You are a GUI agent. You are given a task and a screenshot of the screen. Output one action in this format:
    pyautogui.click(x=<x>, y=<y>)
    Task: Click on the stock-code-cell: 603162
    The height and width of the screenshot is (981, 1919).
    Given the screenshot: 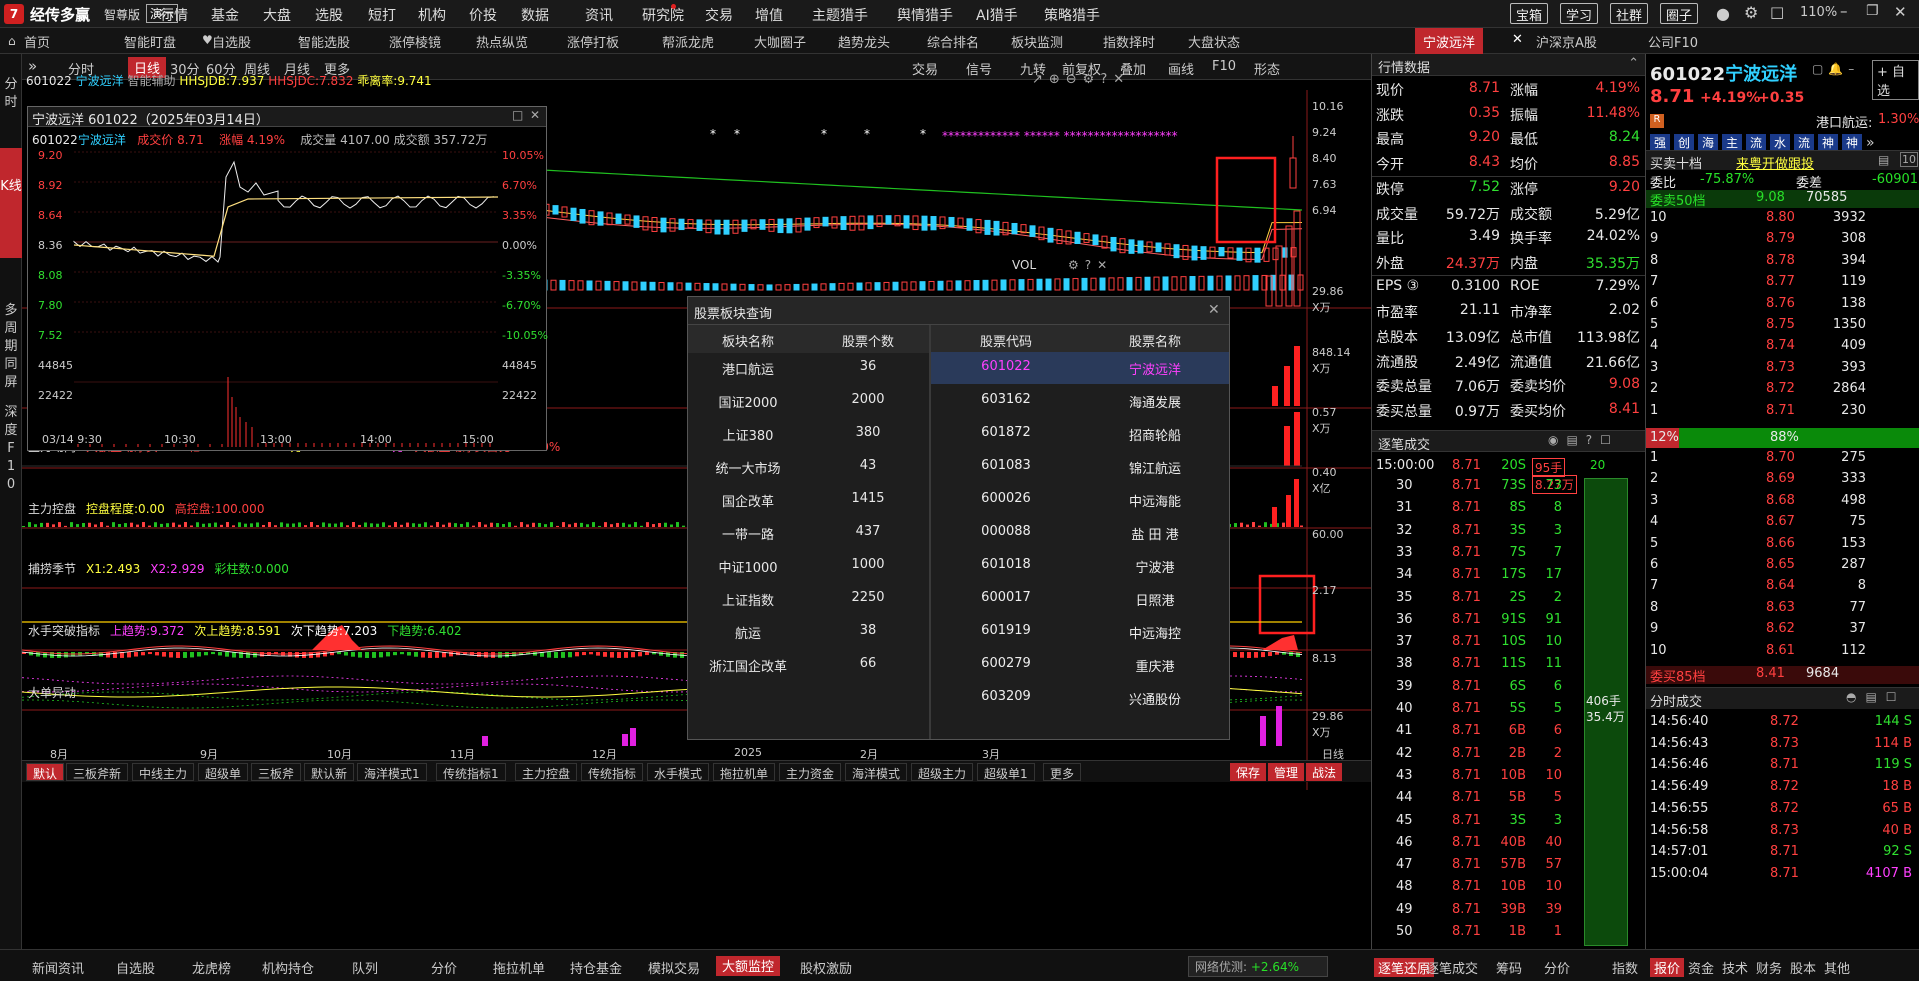 What is the action you would take?
    pyautogui.click(x=1006, y=399)
    